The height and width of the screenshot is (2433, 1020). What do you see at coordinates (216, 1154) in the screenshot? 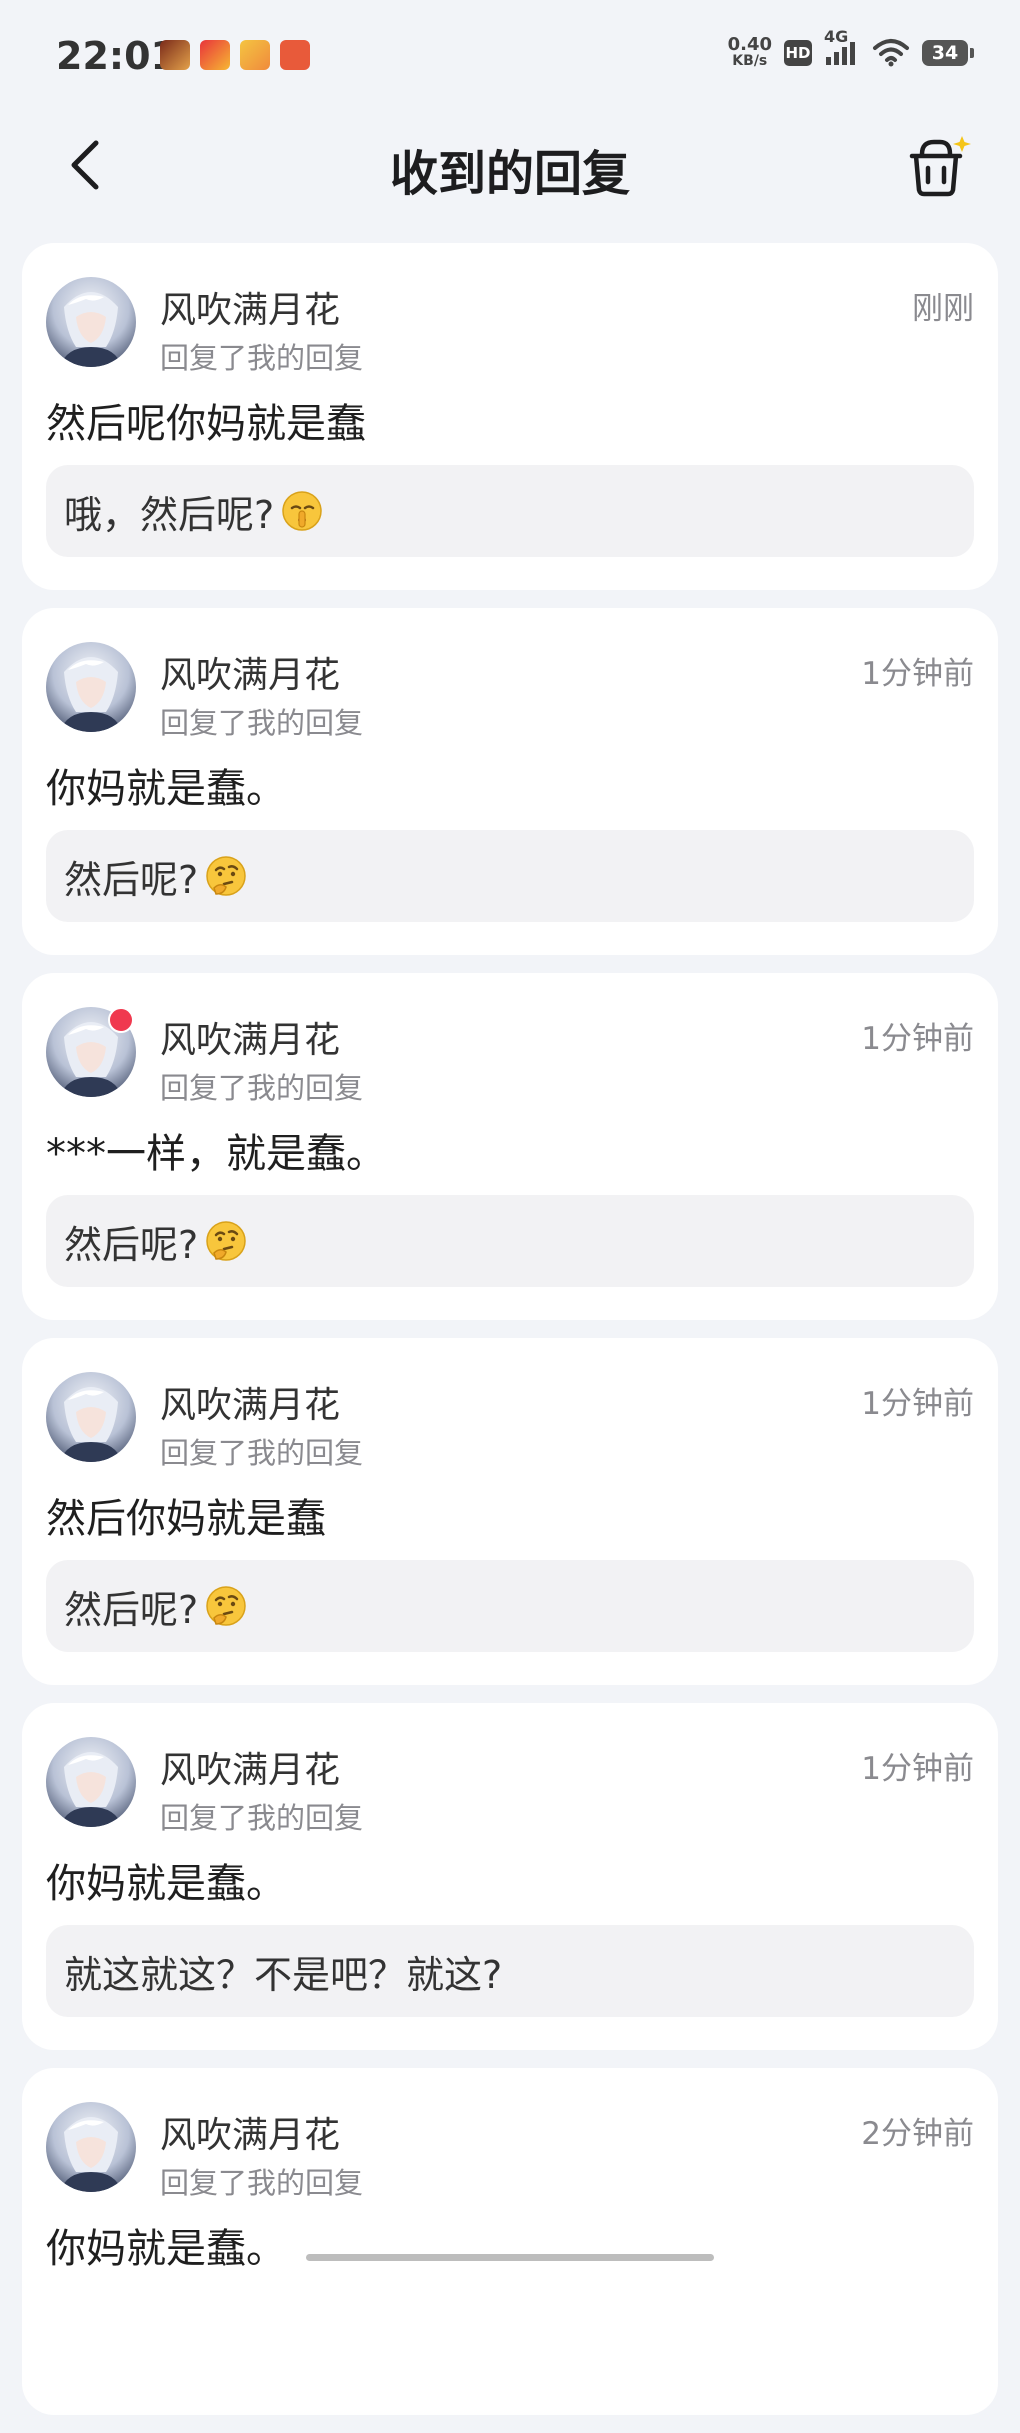
I see `reply-content: ***一样，就是蠢。` at bounding box center [216, 1154].